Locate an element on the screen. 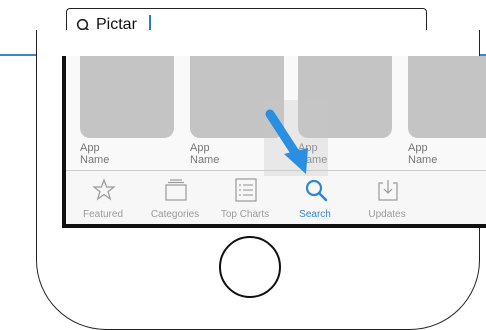  tab-label: Categories is located at coordinates (175, 214).